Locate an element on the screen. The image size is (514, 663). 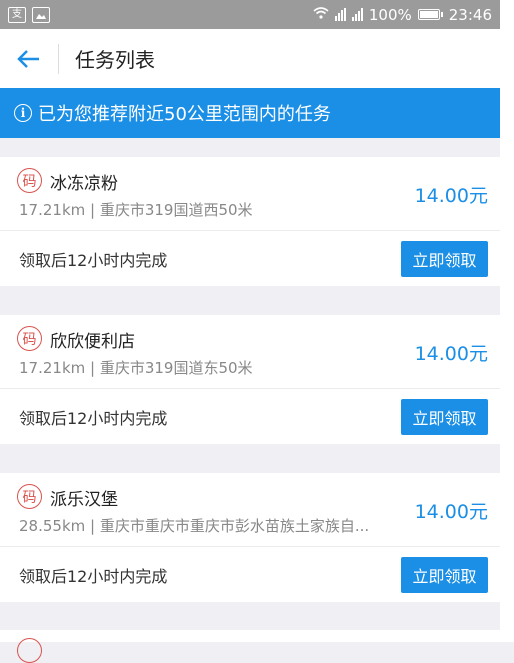
clock: 23:46 is located at coordinates (470, 14).